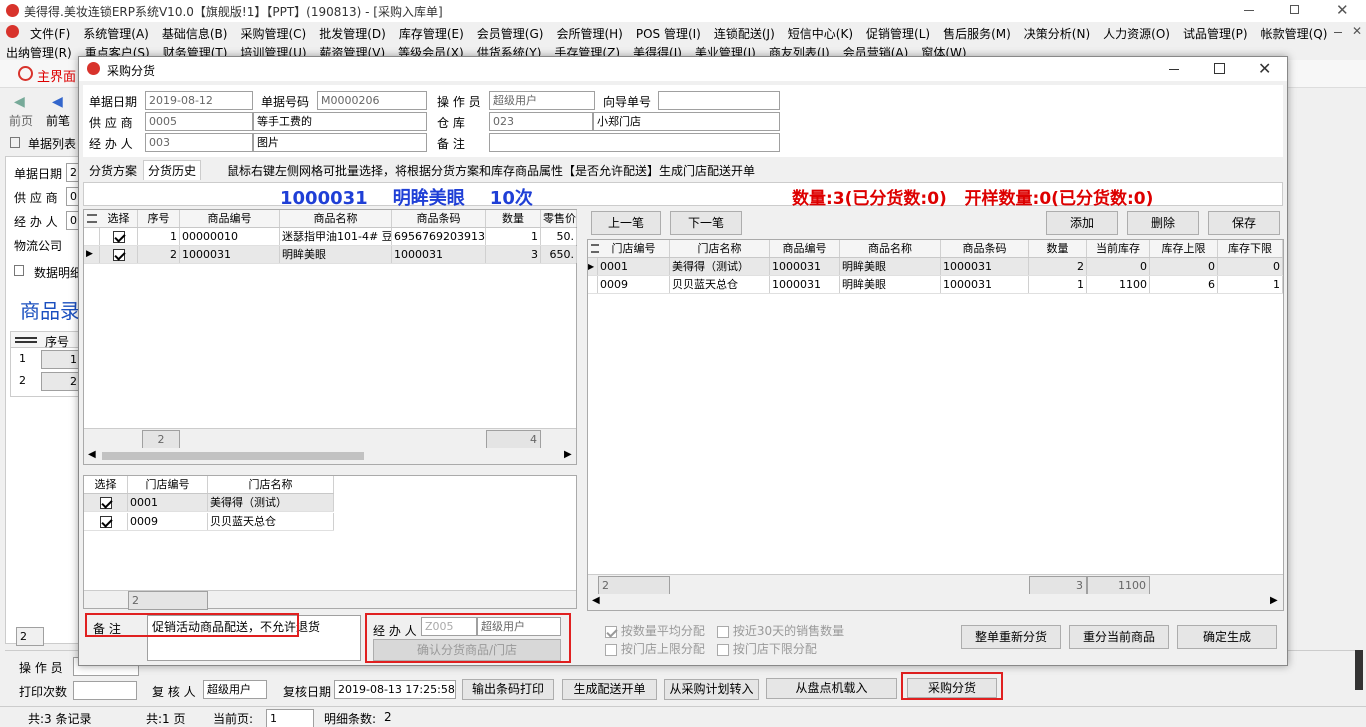 This screenshot has height=727, width=1366. Describe the element at coordinates (26, 340) in the screenshot. I see `grid-menu-icon` at that location.